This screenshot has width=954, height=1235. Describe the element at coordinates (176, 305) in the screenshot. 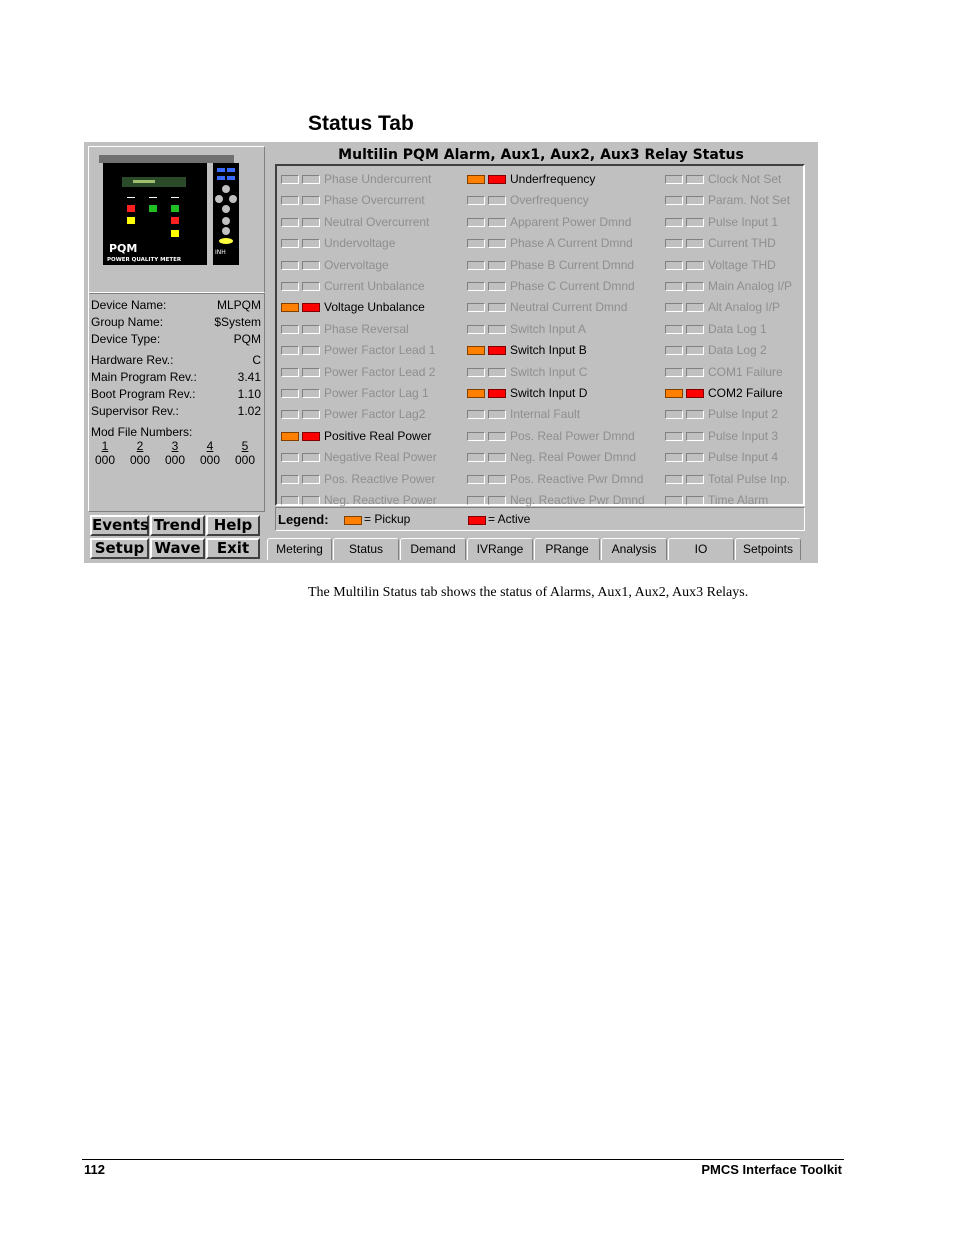

I see `info-device-name: Device Name: MLPQM` at that location.